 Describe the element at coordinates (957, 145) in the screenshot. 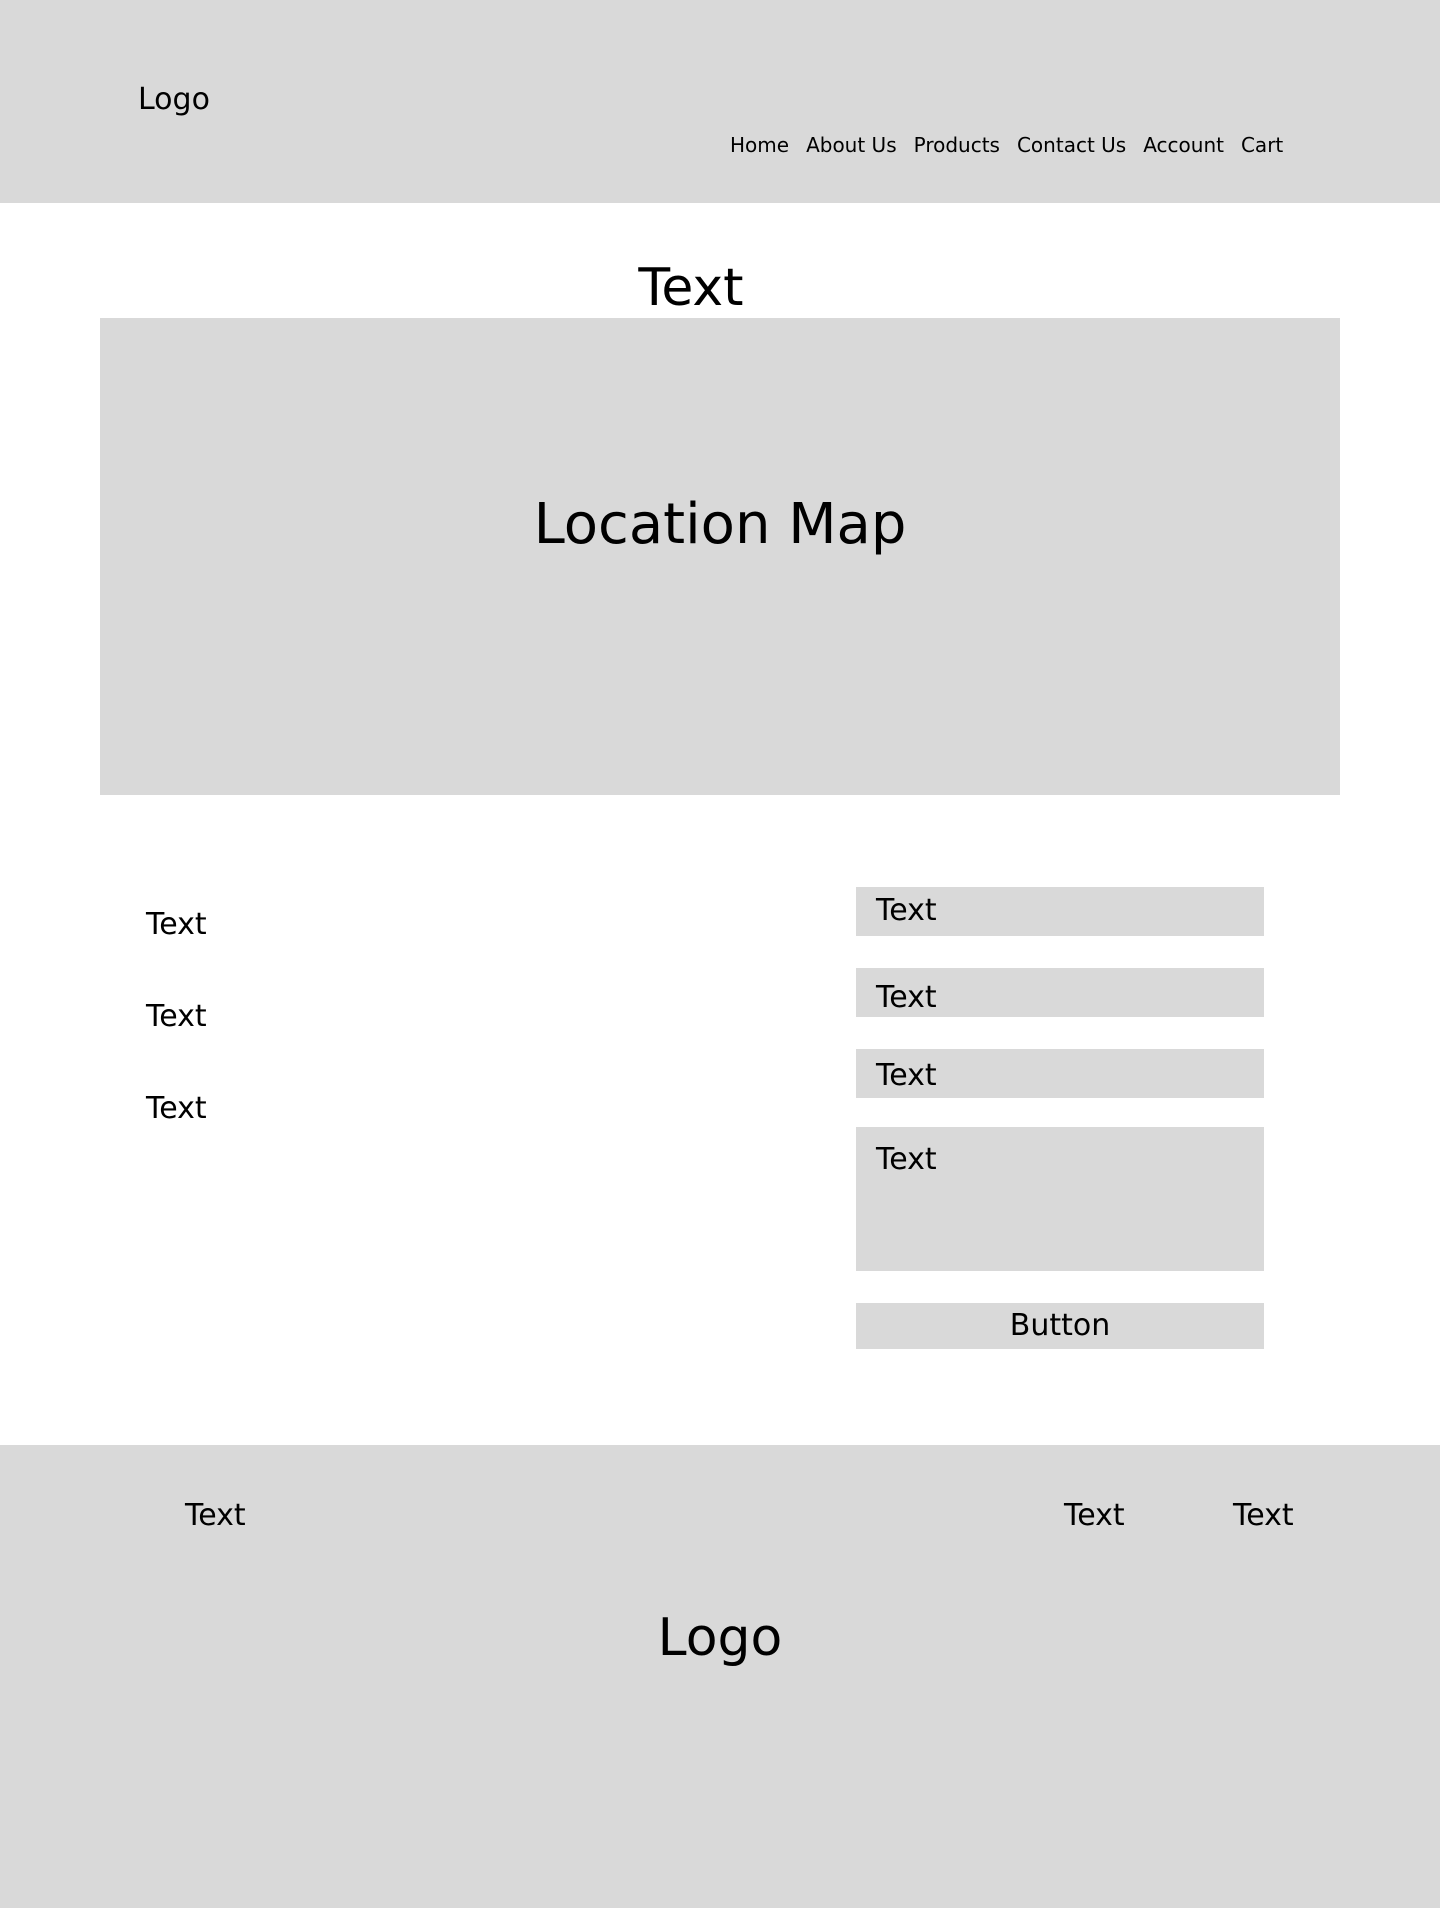

I see `nav-item-products: Products` at that location.